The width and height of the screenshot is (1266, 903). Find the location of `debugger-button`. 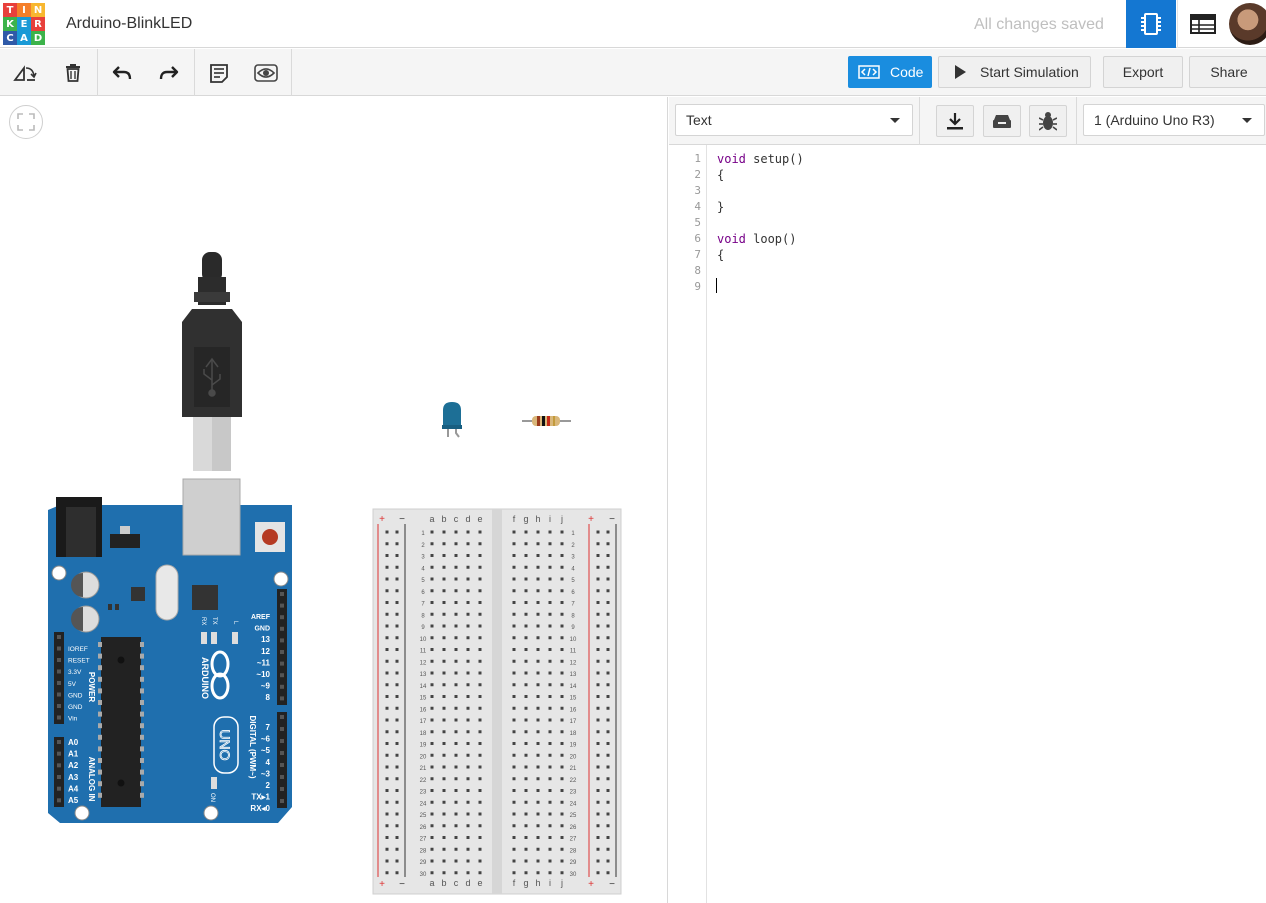

debugger-button is located at coordinates (1048, 121).